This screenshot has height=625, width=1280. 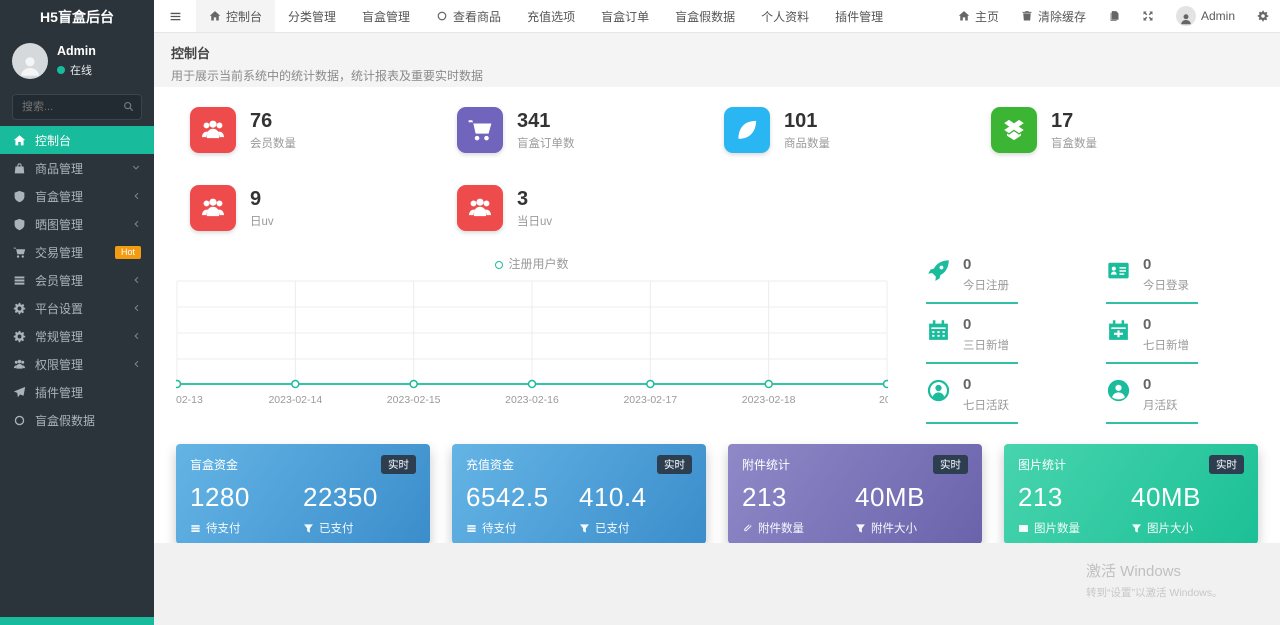 What do you see at coordinates (77, 364) in the screenshot?
I see `sidebar-item-permissions: 权限管理` at bounding box center [77, 364].